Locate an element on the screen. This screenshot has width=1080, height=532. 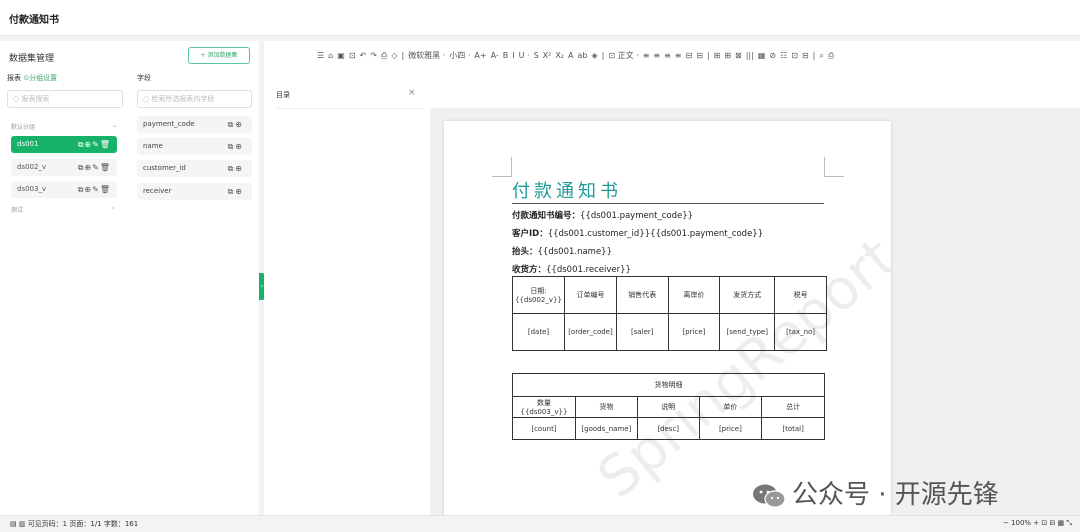
top-bar: 付款通知书 is located at coordinates (540, 18).